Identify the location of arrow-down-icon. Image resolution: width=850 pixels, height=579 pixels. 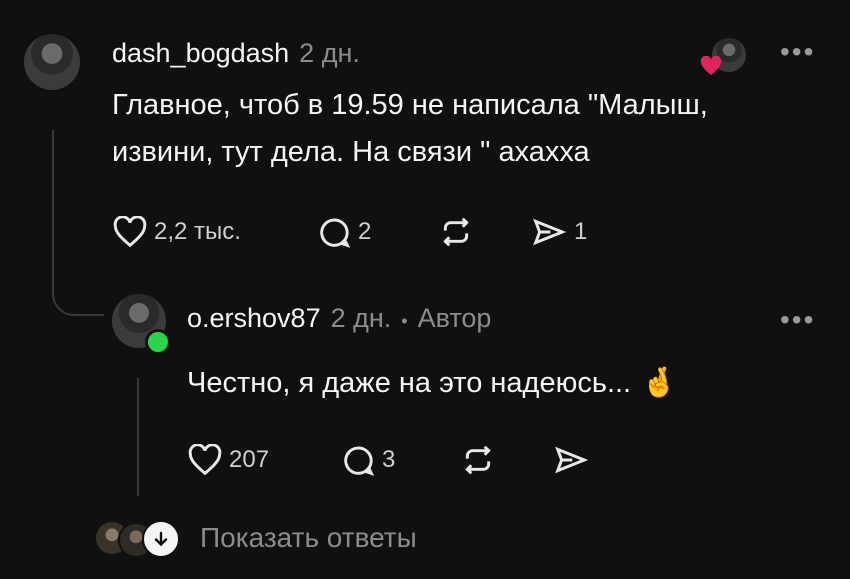
(161, 539).